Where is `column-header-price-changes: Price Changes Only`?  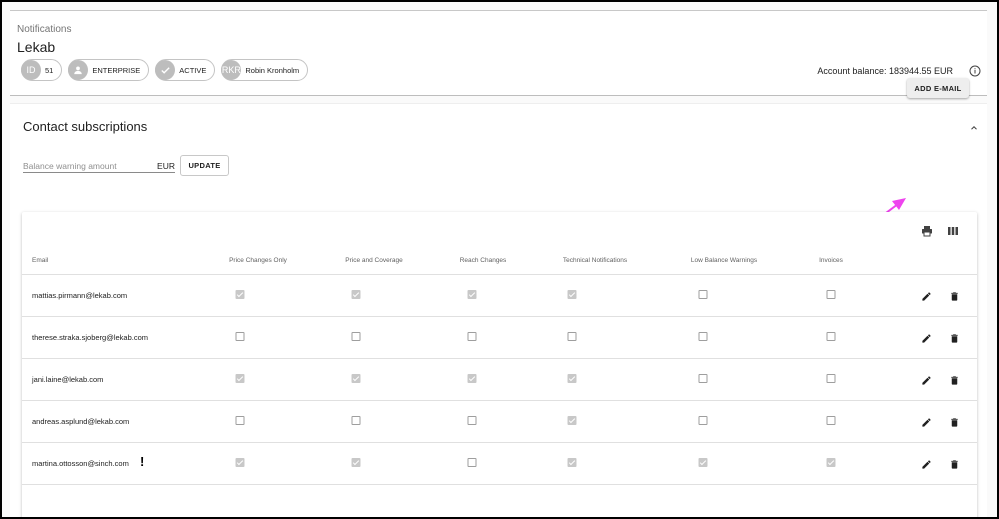 column-header-price-changes: Price Changes Only is located at coordinates (258, 260).